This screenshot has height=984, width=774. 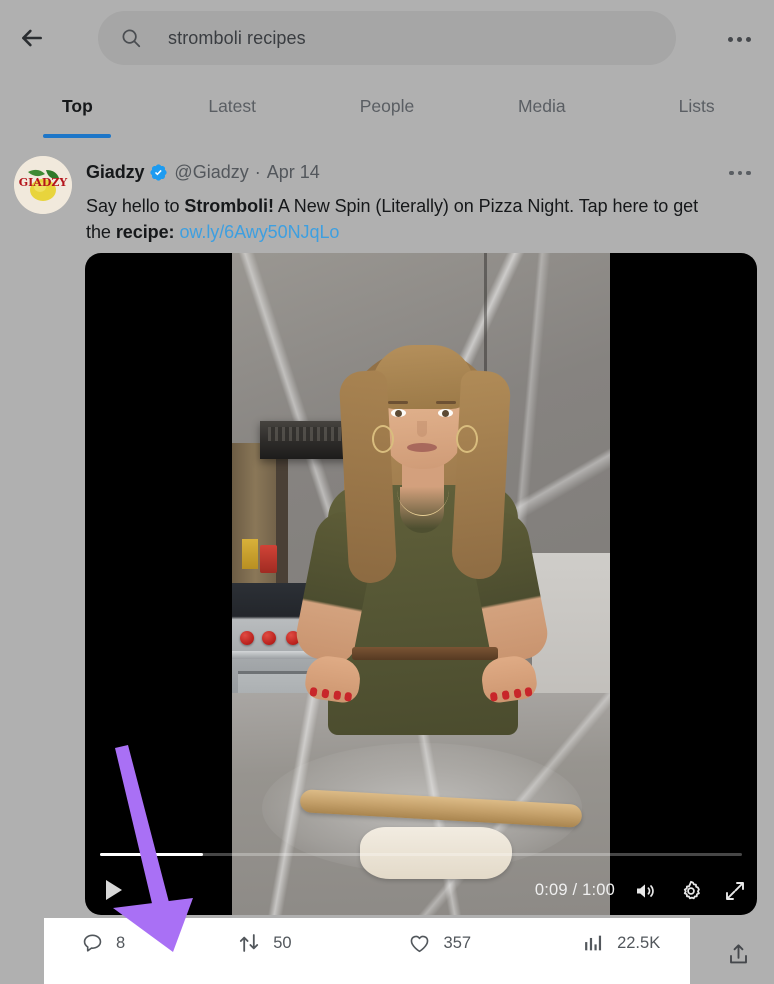 I want to click on play-icon, so click(x=114, y=890).